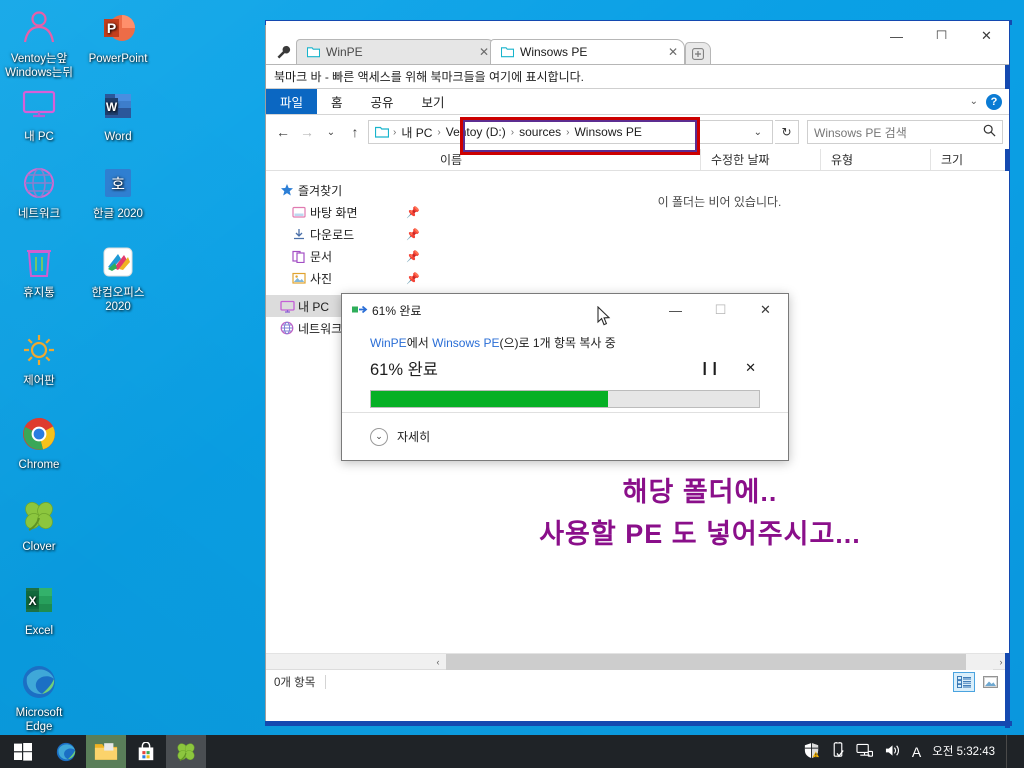  I want to click on column-header-type: 유형, so click(875, 159).